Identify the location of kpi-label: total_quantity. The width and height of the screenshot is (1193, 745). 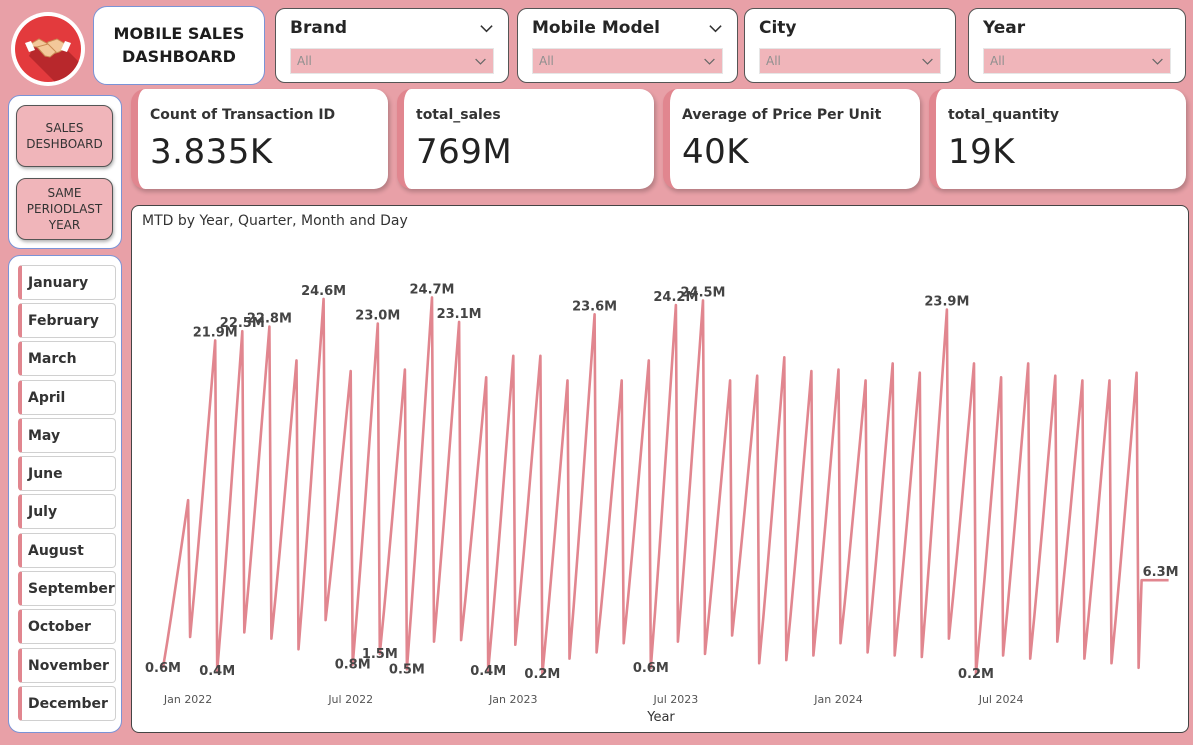
(1003, 115).